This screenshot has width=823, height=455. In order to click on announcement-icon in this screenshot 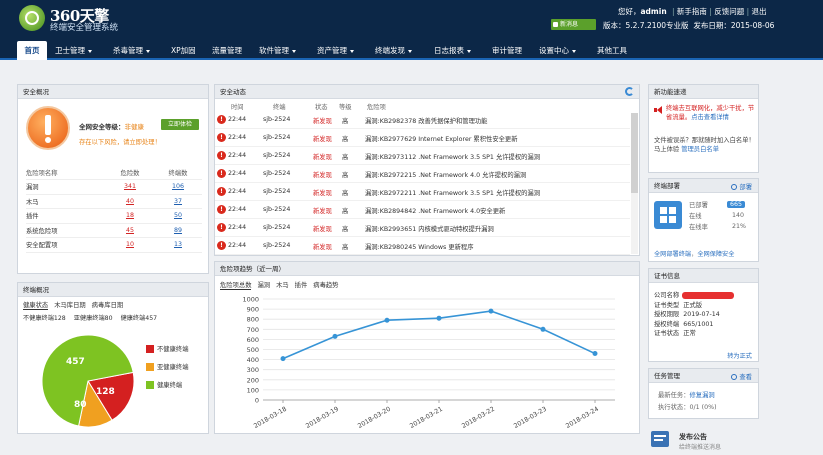, I will do `click(660, 439)`.